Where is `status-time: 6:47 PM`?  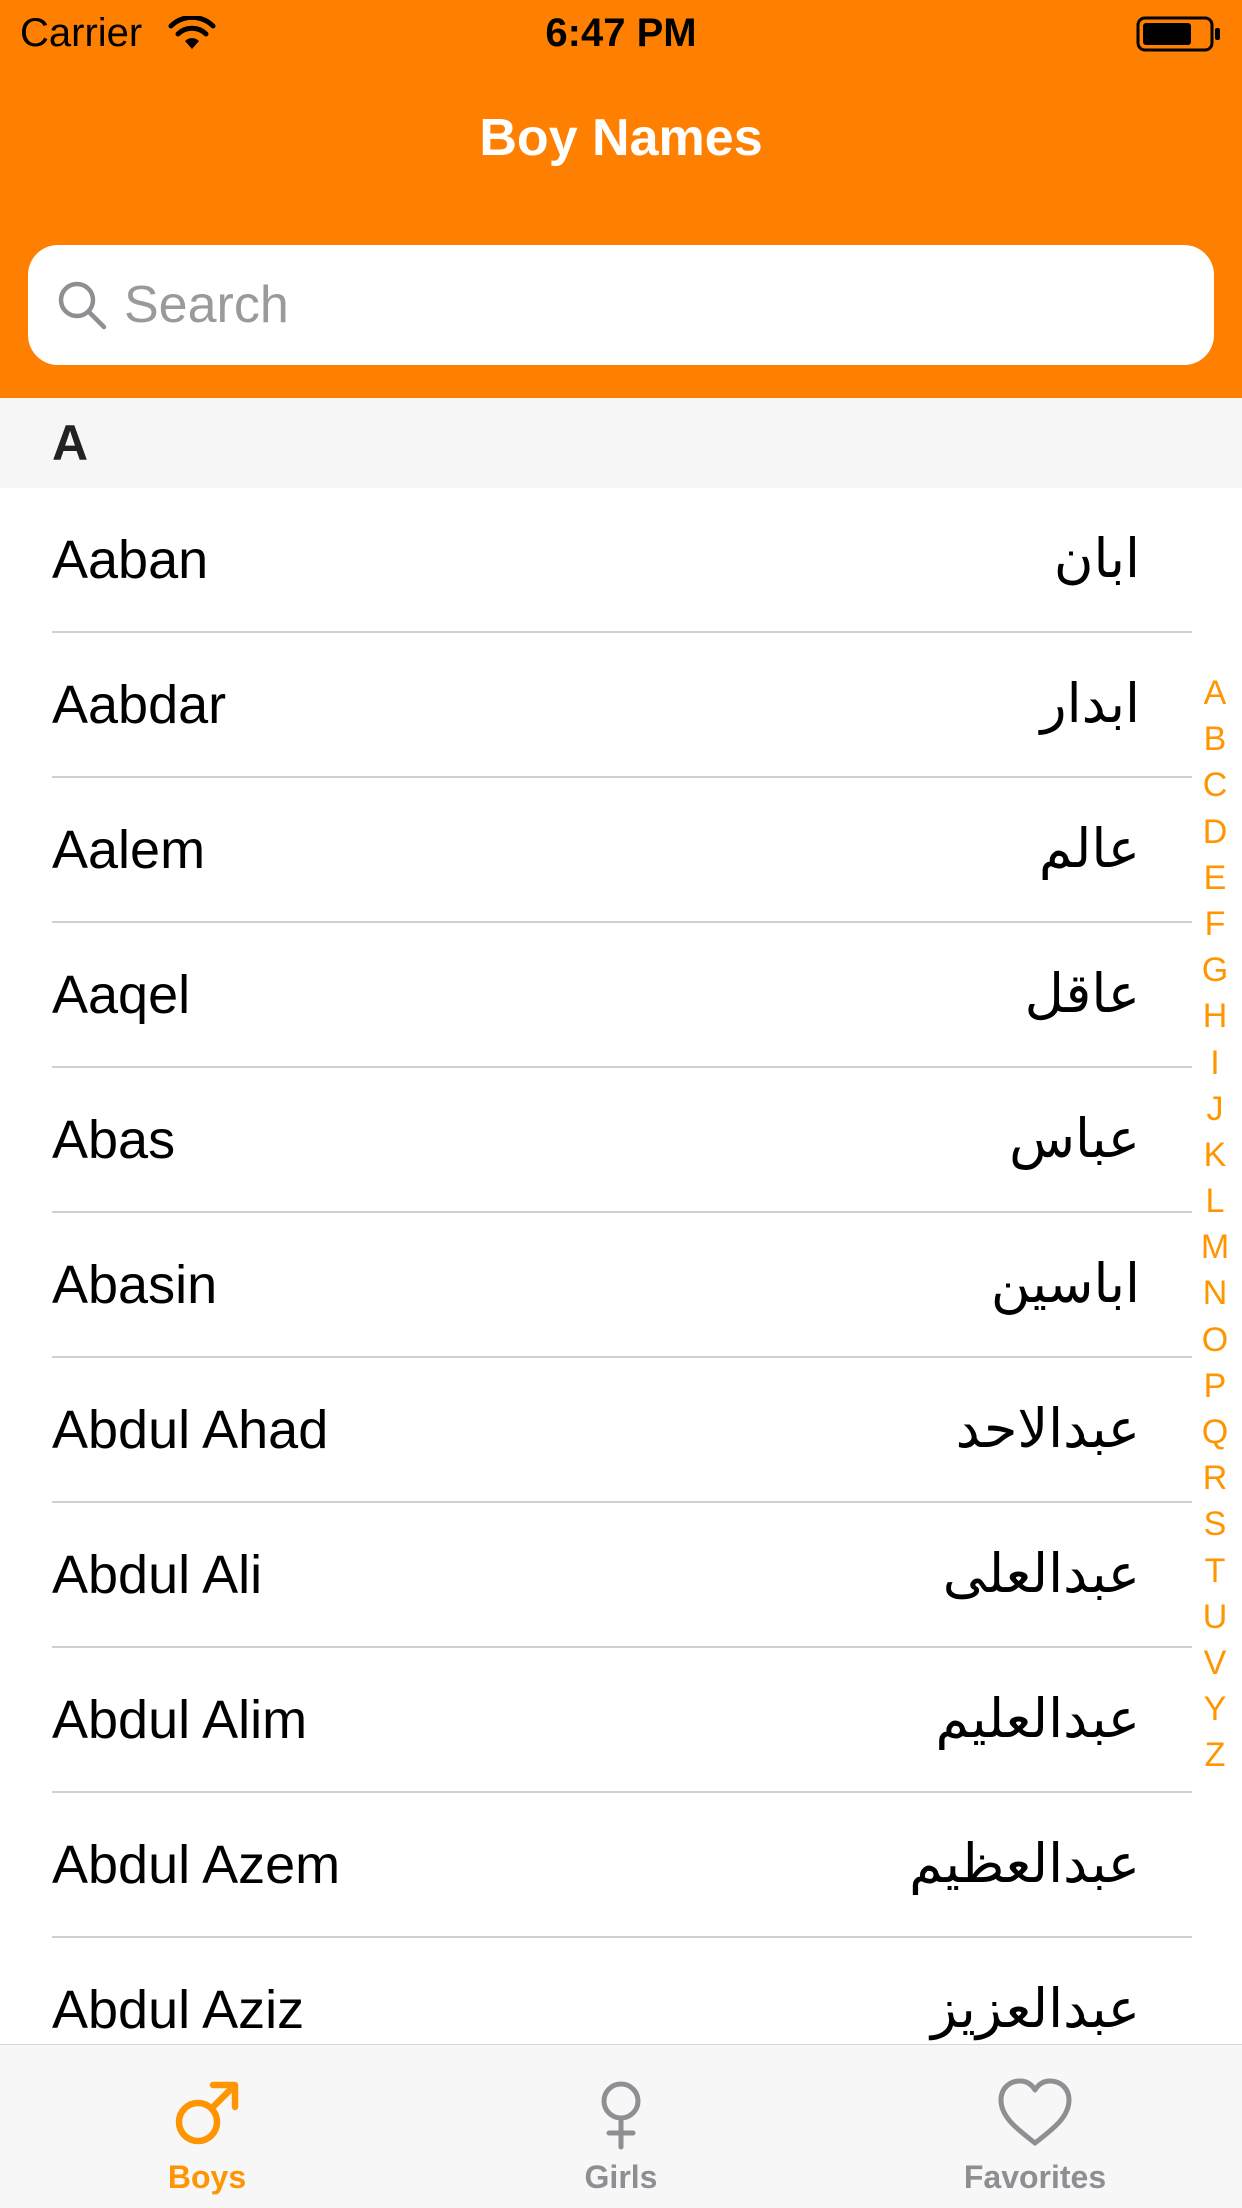 status-time: 6:47 PM is located at coordinates (621, 33).